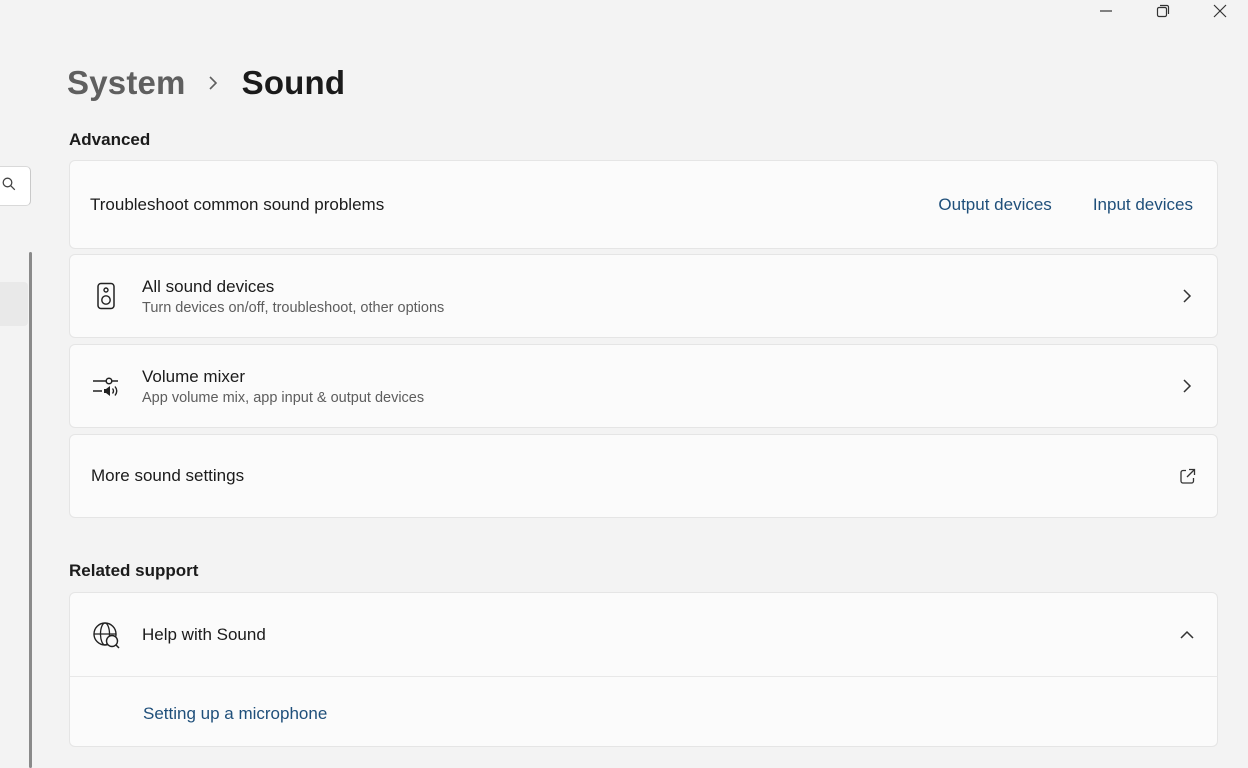  Describe the element at coordinates (110, 139) in the screenshot. I see `section-advanced-heading: Advanced` at that location.